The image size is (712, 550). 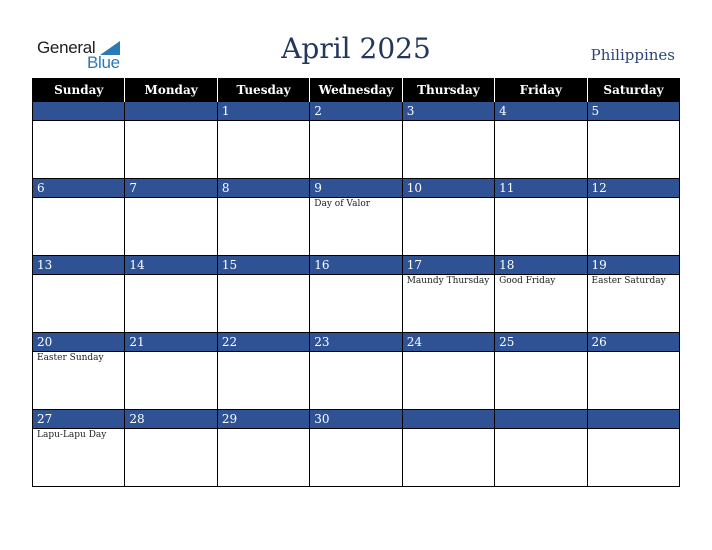 What do you see at coordinates (356, 188) in the screenshot?
I see `day-number: 9` at bounding box center [356, 188].